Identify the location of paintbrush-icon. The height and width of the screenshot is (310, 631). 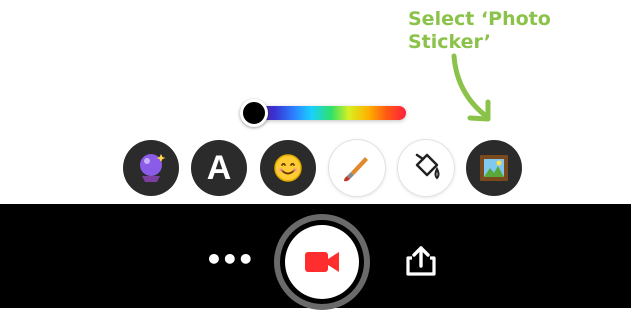
(356, 169).